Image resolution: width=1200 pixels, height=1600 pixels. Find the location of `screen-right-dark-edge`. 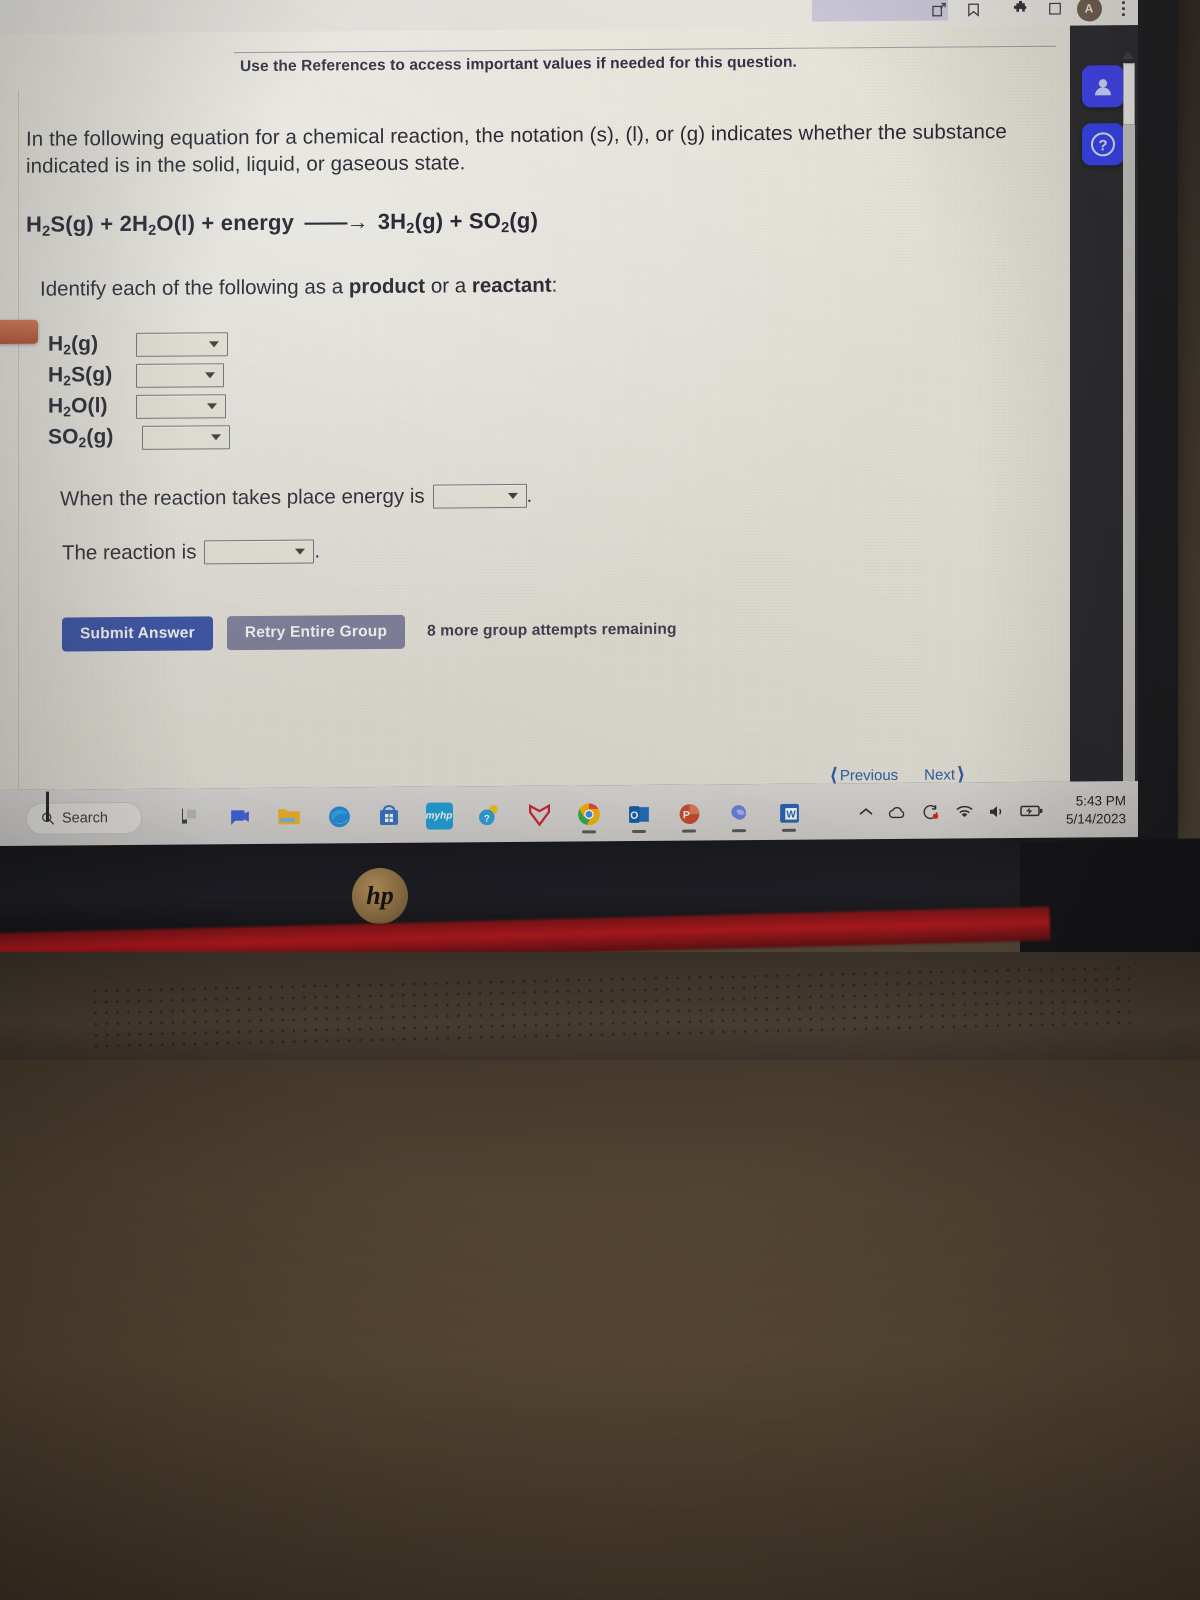

screen-right-dark-edge is located at coordinates (1158, 420).